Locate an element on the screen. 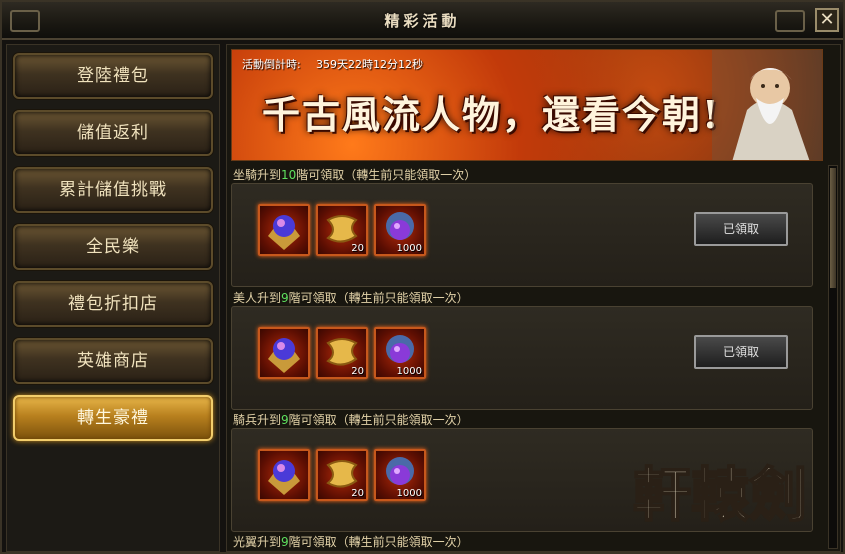 This screenshot has height=554, width=845. title-bar: 精彩活動 ✕ is located at coordinates (422, 21).